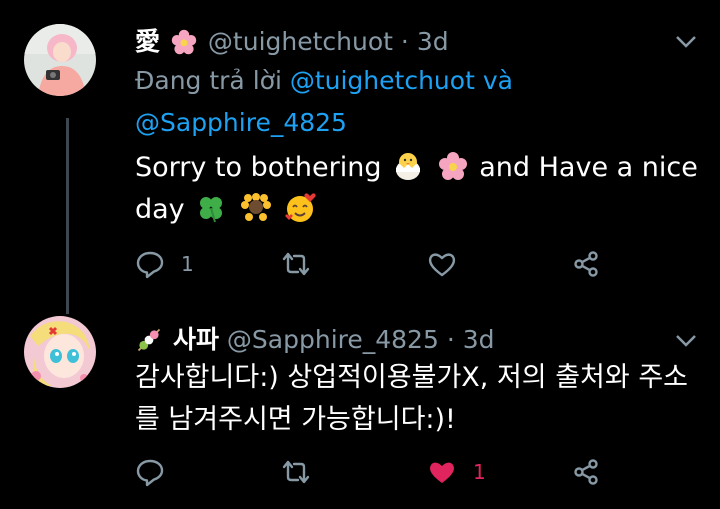 This screenshot has height=509, width=720. What do you see at coordinates (67, 216) in the screenshot?
I see `thread-line` at bounding box center [67, 216].